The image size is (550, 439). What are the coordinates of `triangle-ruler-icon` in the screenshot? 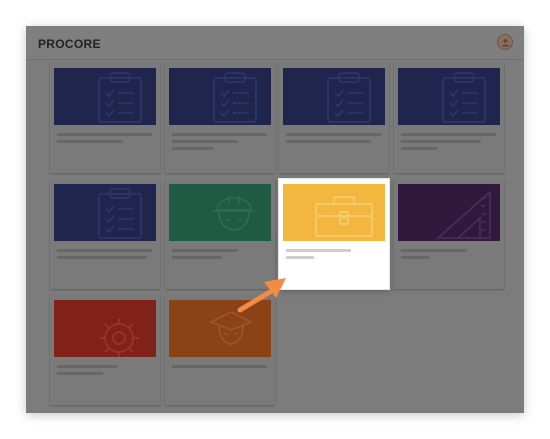 It's located at (463, 214).